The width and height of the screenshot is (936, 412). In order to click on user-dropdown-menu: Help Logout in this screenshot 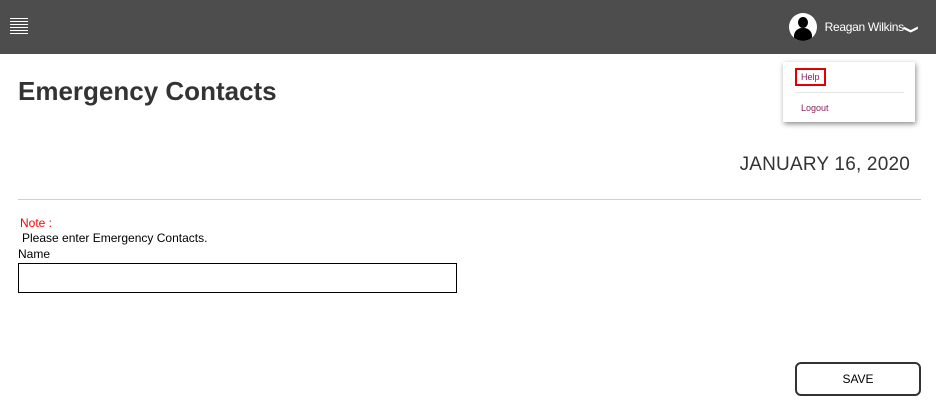, I will do `click(849, 92)`.